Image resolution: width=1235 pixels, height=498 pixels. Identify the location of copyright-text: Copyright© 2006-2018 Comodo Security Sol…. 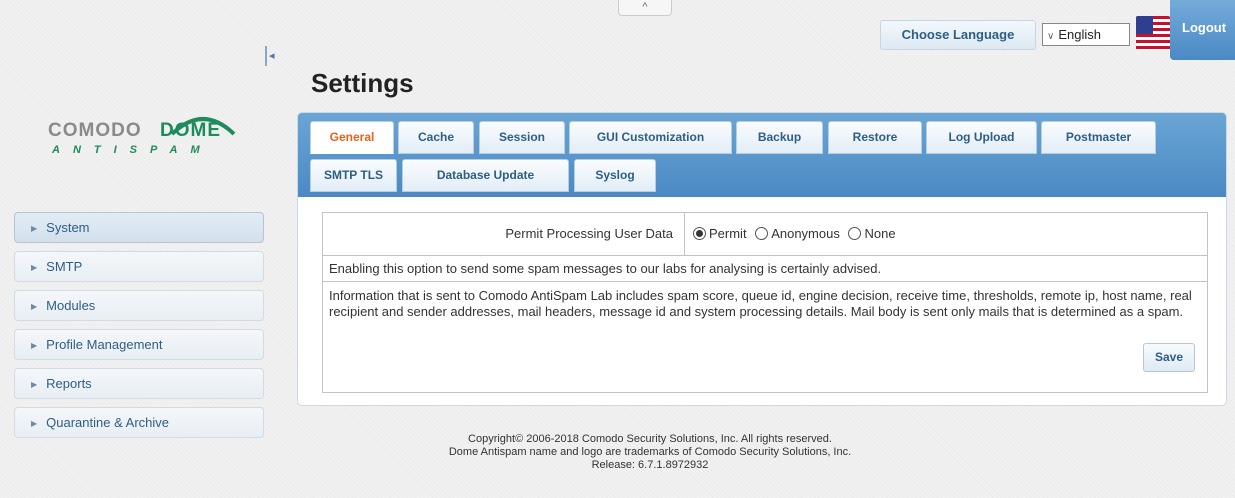
(650, 439).